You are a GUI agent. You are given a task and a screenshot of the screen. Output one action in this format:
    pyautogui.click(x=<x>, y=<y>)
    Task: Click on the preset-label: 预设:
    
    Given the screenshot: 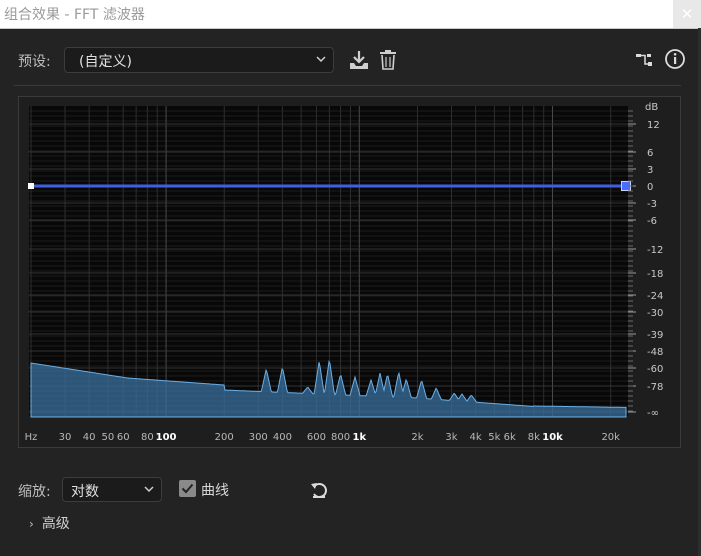 What is the action you would take?
    pyautogui.click(x=34, y=62)
    